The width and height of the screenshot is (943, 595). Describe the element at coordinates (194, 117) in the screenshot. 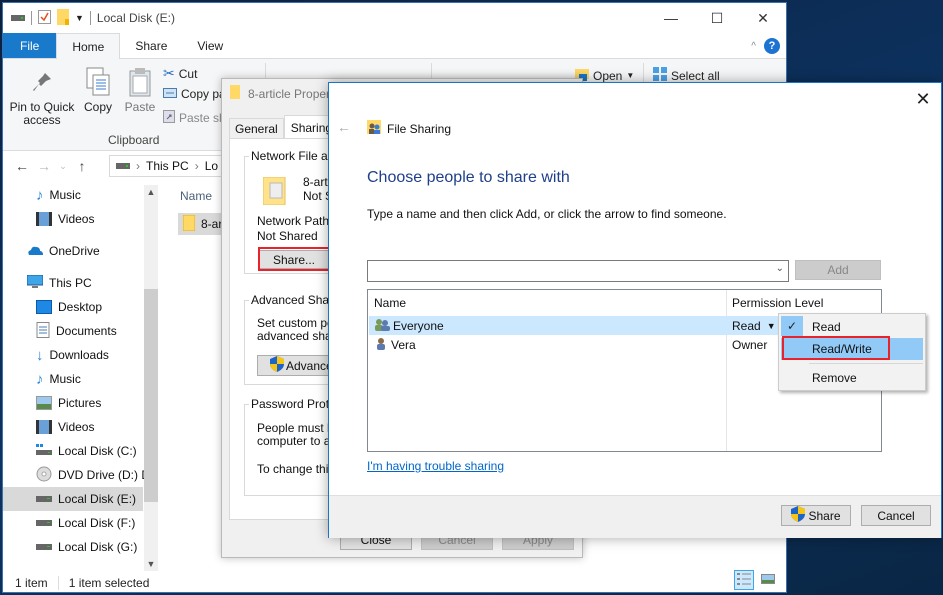

I see `paste-shortcut-button: Paste sh` at that location.